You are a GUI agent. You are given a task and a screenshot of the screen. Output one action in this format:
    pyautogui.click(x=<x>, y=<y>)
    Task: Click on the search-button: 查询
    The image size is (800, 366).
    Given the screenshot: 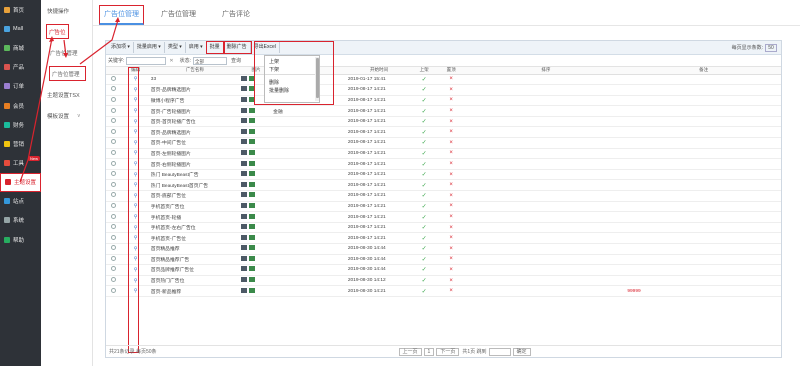 What is the action you would take?
    pyautogui.click(x=236, y=60)
    